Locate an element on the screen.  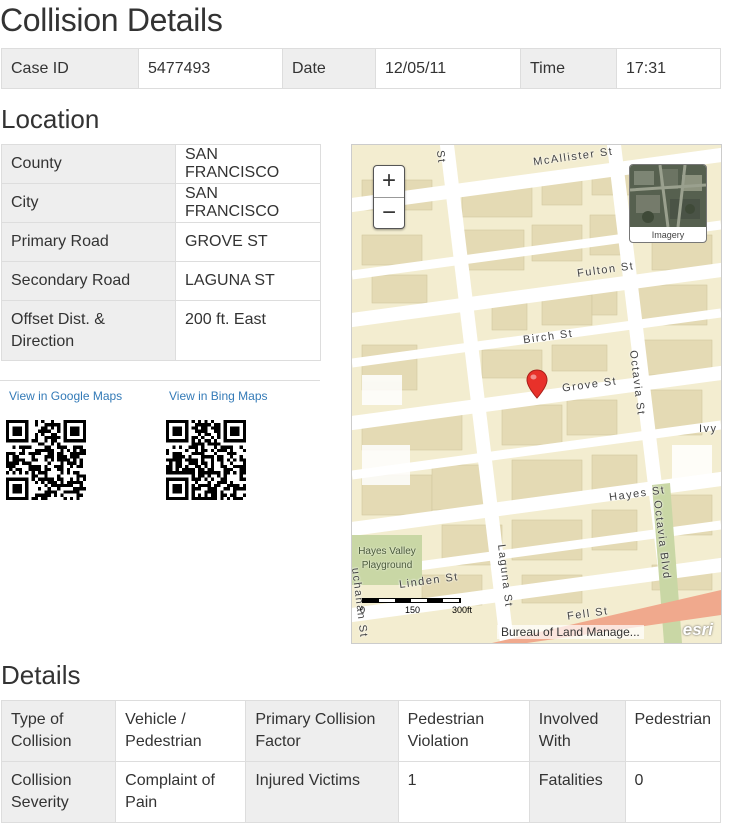
ivy-street-label: Ivy is located at coordinates (708, 429).